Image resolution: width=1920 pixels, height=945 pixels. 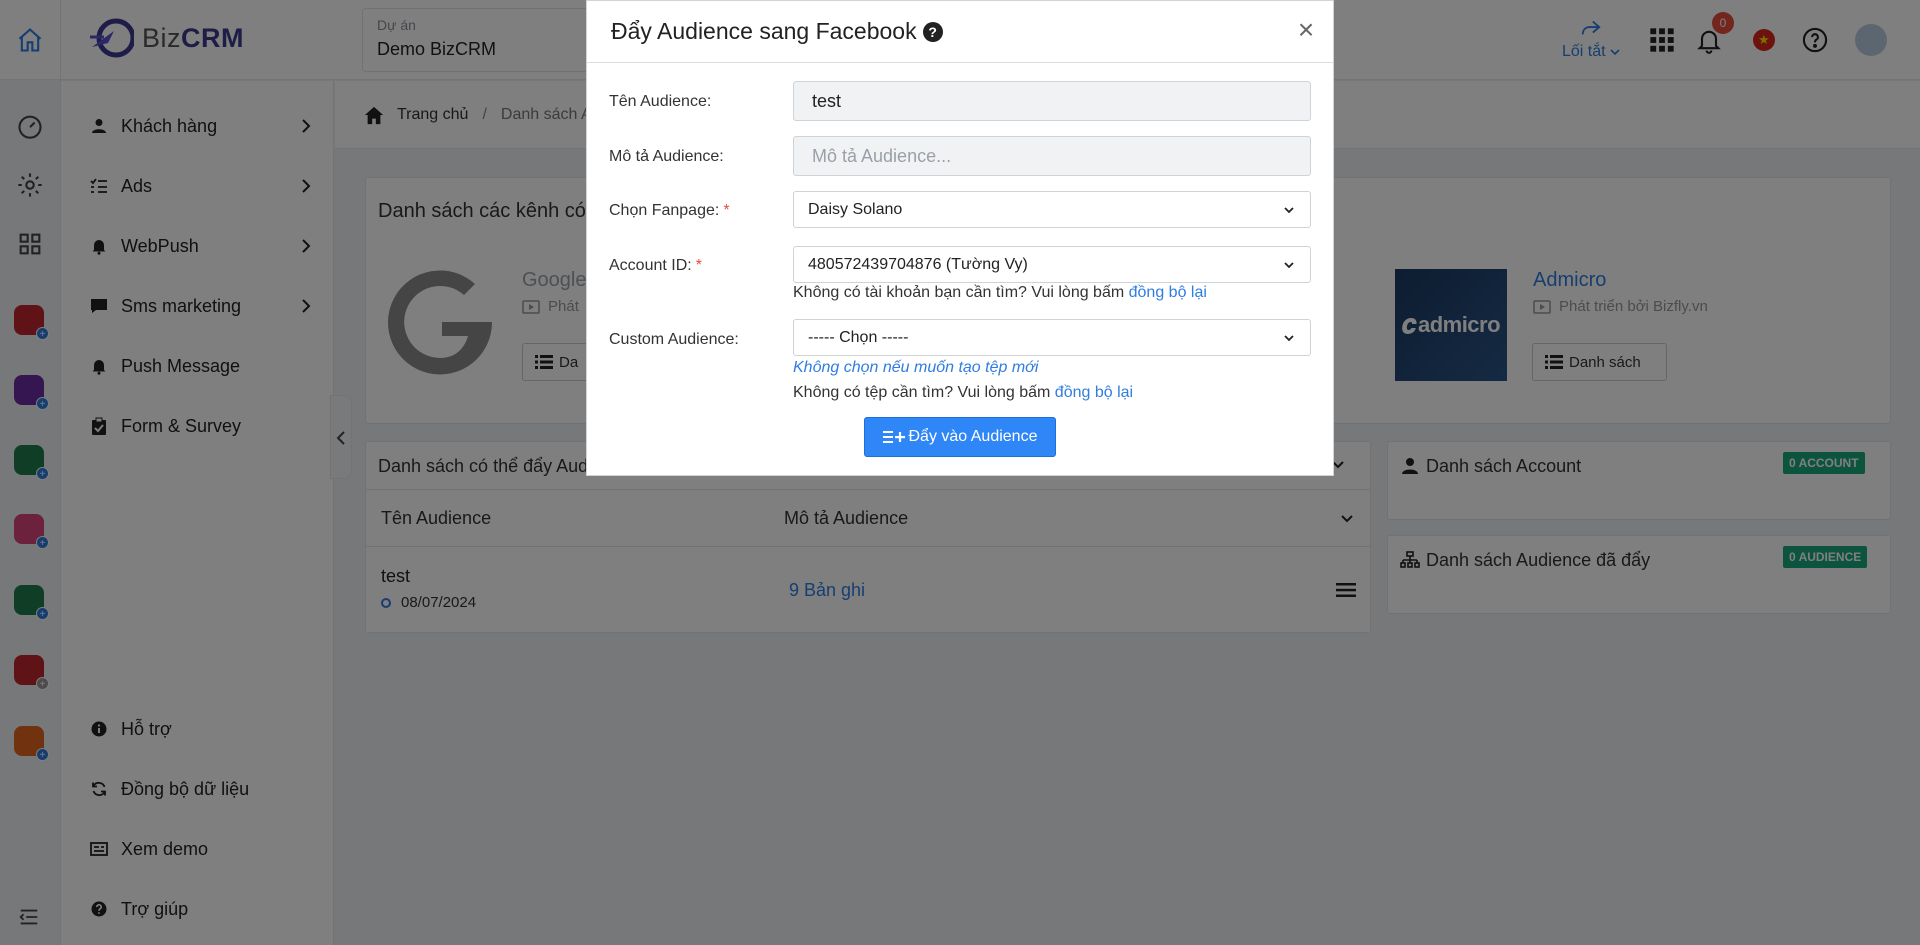 I want to click on custom-audience-hint: Không chọn nếu muốn tạo tệp mới, so click(x=916, y=367).